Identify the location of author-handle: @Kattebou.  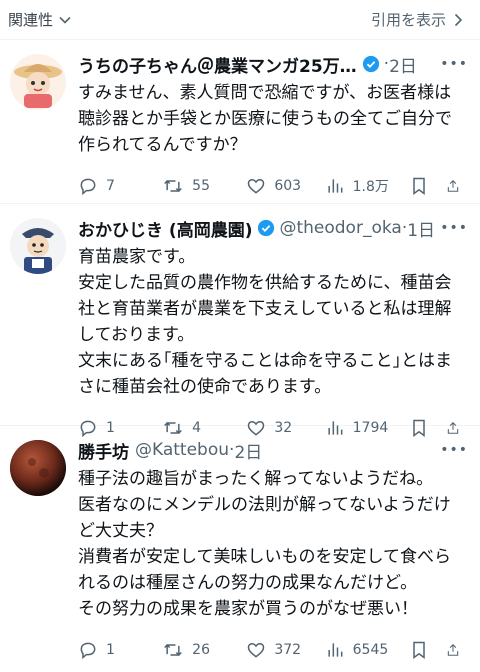
(182, 450).